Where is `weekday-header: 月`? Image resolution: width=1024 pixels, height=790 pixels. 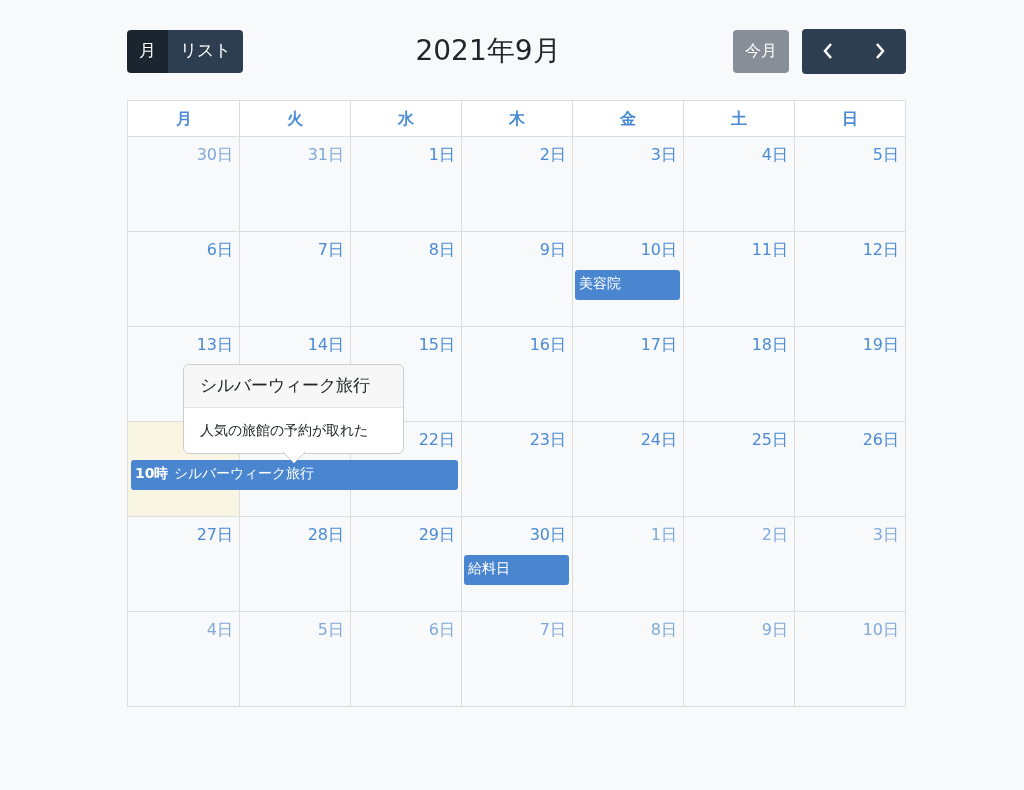
weekday-header: 月 is located at coordinates (183, 118).